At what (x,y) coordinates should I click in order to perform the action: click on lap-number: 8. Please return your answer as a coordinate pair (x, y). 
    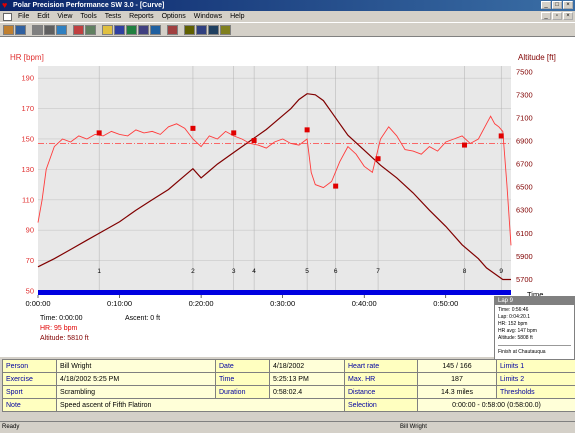
    Looking at the image, I should click on (465, 271).